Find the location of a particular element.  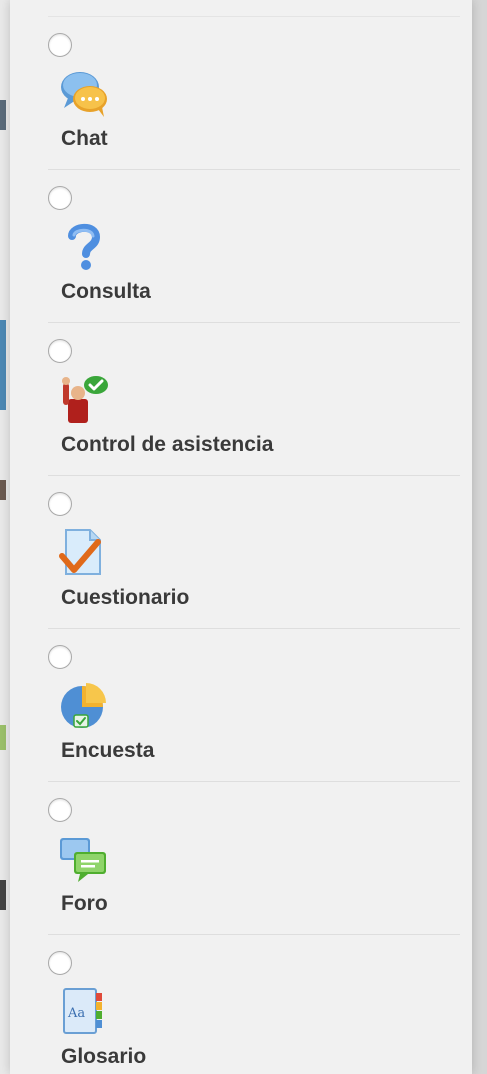

activity-label: Chat is located at coordinates (84, 138).